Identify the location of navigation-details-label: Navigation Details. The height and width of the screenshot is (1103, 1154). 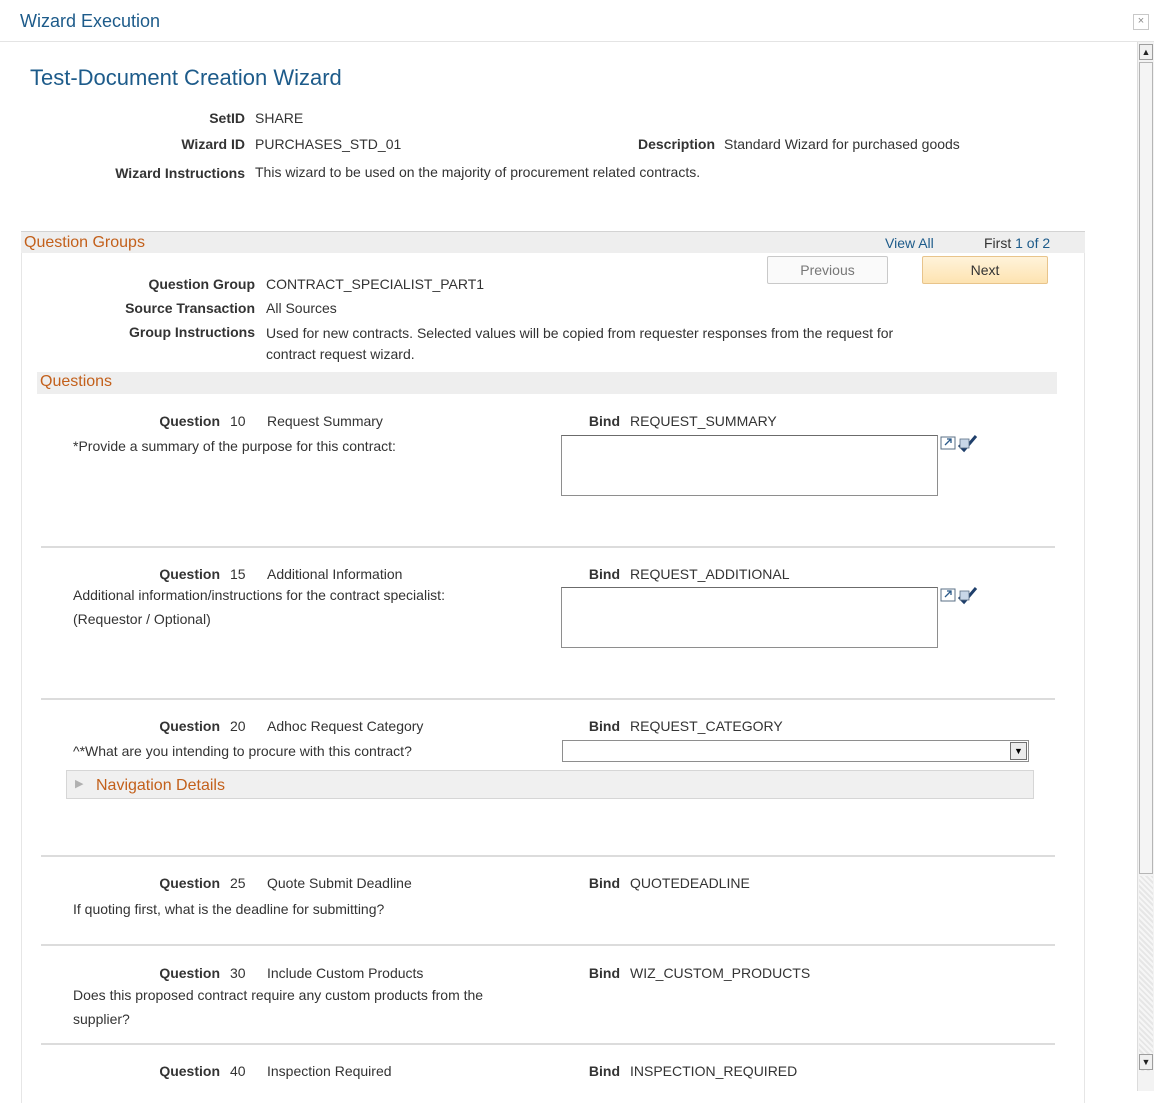
(160, 786).